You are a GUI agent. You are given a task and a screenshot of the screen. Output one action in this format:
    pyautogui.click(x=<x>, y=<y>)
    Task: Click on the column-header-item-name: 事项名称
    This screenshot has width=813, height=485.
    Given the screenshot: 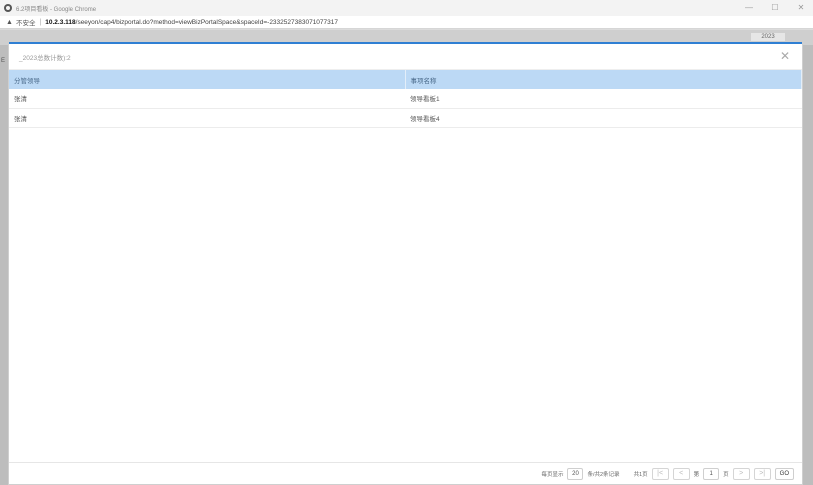 What is the action you would take?
    pyautogui.click(x=603, y=79)
    